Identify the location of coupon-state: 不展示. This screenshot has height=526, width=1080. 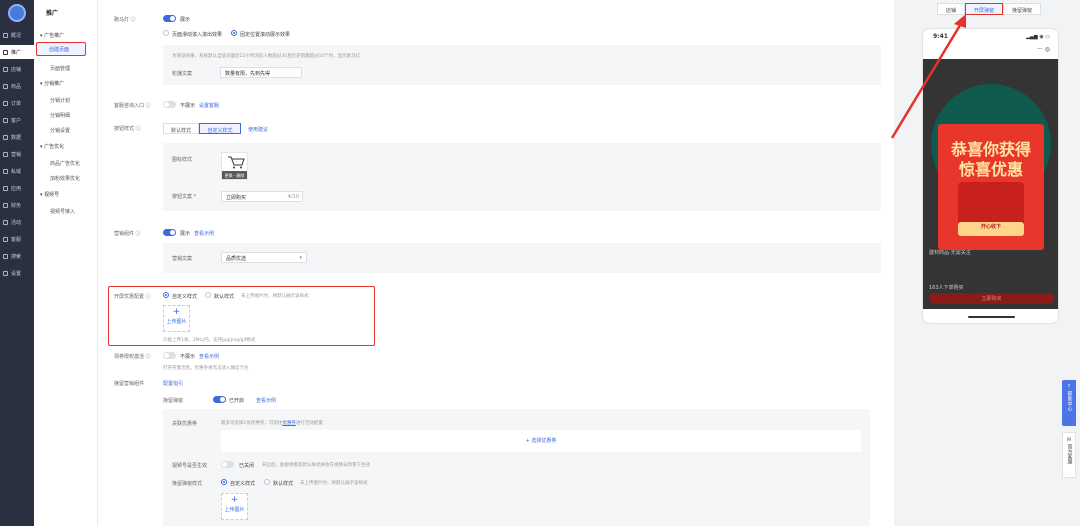
(188, 357).